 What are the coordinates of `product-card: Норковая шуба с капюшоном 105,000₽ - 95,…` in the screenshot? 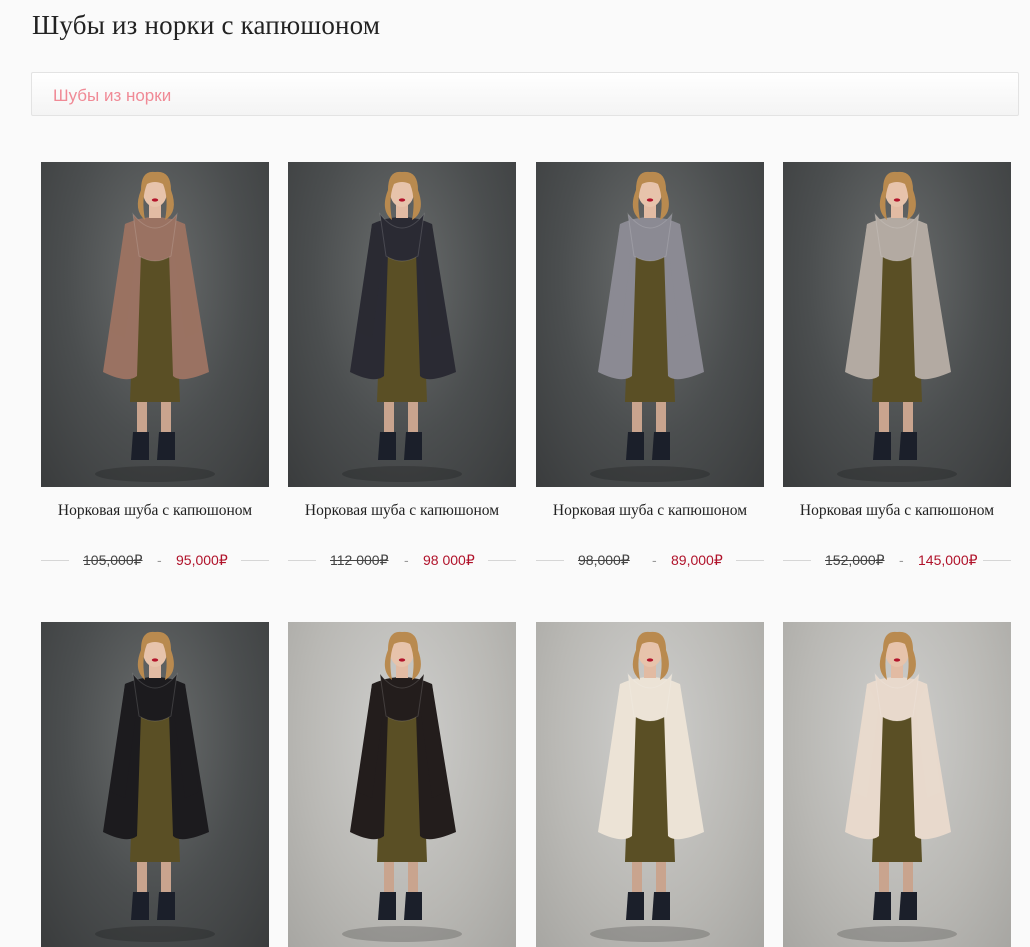 It's located at (155, 365).